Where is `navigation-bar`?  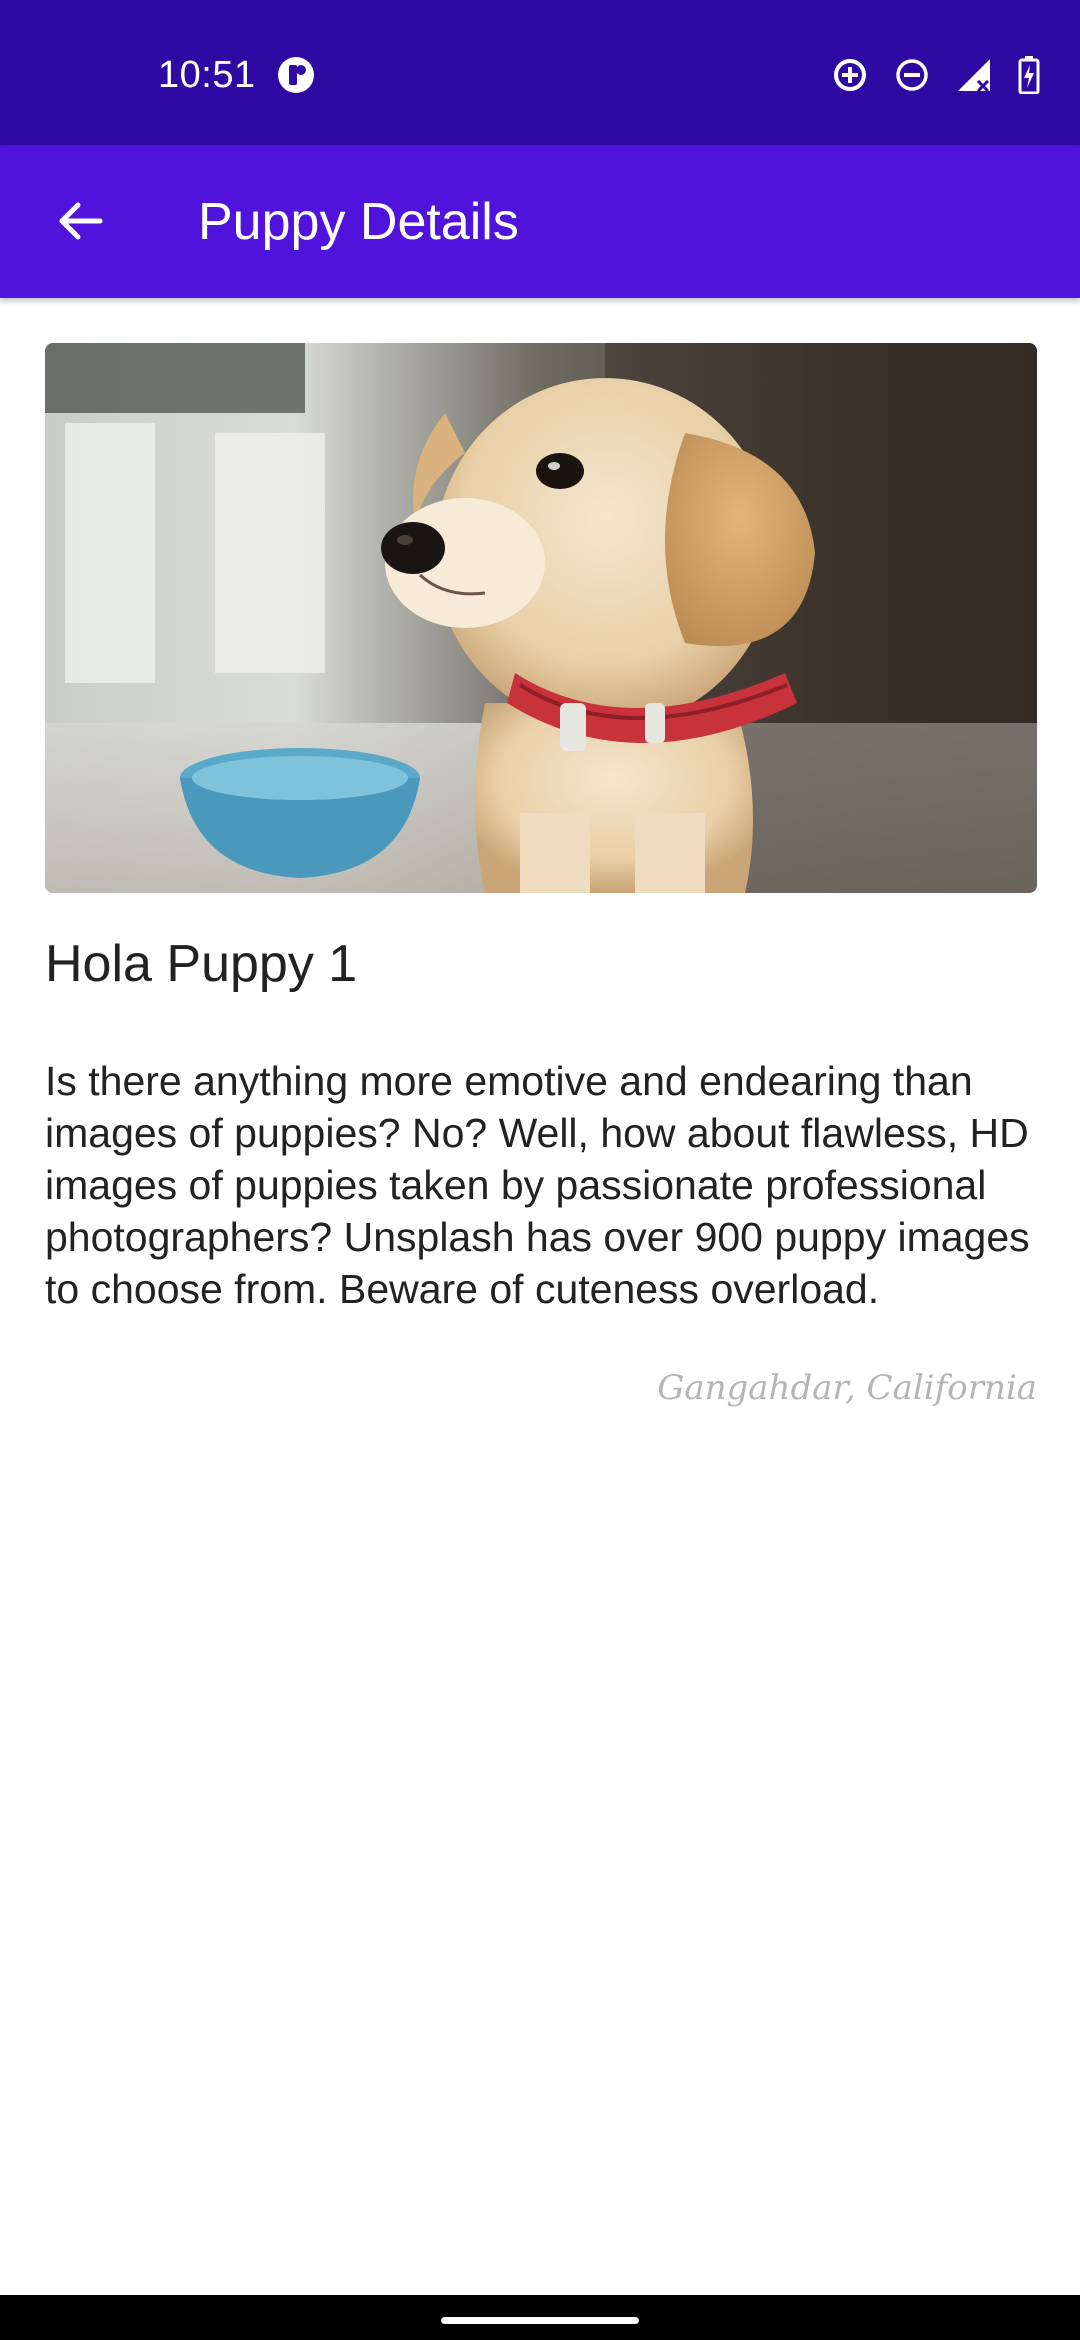 navigation-bar is located at coordinates (540, 2317).